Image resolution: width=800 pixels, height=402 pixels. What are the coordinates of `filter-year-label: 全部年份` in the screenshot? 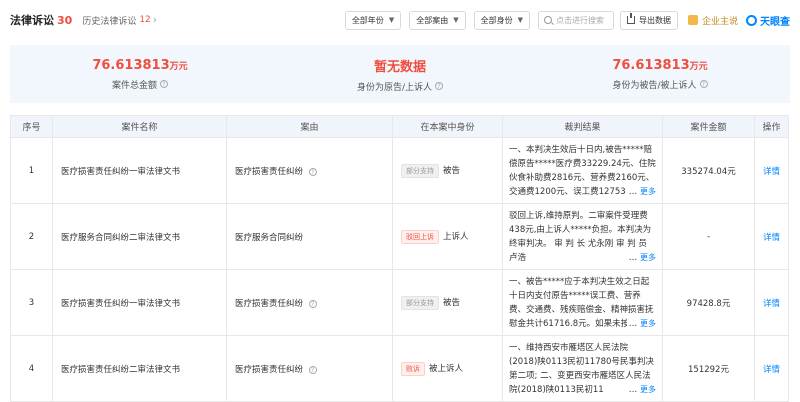 It's located at (367, 20).